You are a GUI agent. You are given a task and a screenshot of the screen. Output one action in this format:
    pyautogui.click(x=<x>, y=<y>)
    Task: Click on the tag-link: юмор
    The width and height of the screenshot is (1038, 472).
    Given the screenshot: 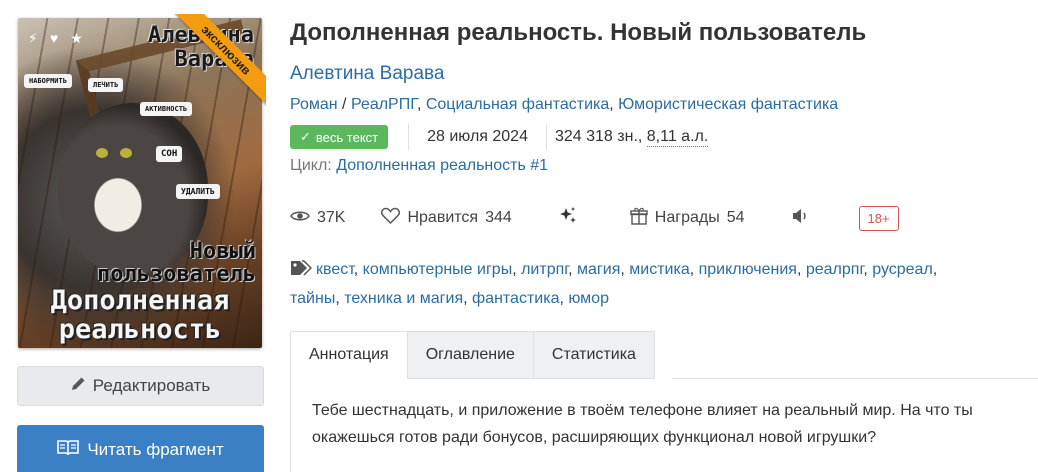 What is the action you would take?
    pyautogui.click(x=588, y=298)
    